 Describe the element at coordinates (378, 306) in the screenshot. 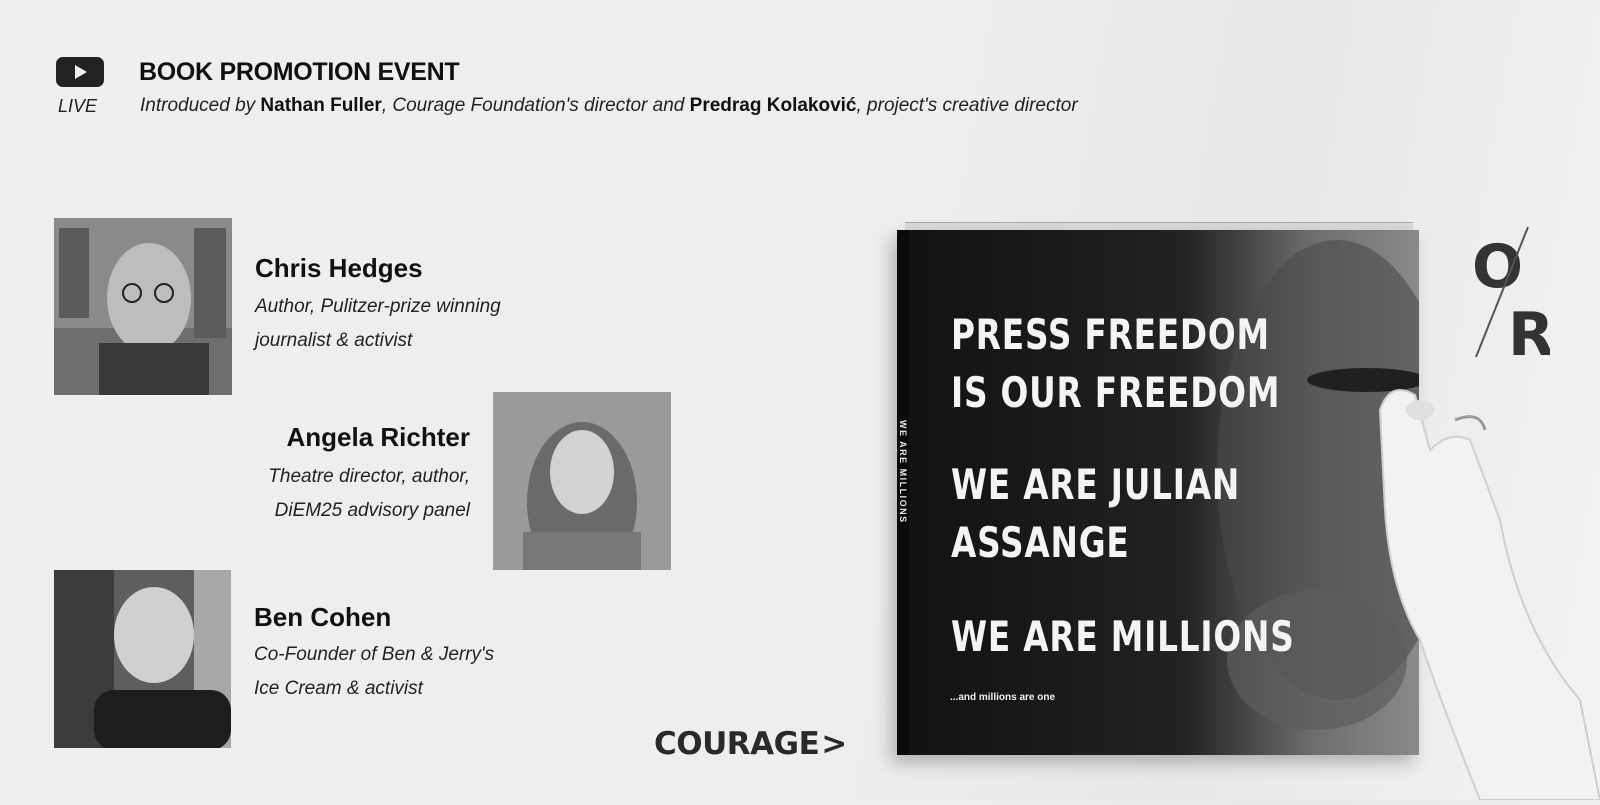

I see `speaker-role-line1: Author, Pulitzer-prize winning` at that location.